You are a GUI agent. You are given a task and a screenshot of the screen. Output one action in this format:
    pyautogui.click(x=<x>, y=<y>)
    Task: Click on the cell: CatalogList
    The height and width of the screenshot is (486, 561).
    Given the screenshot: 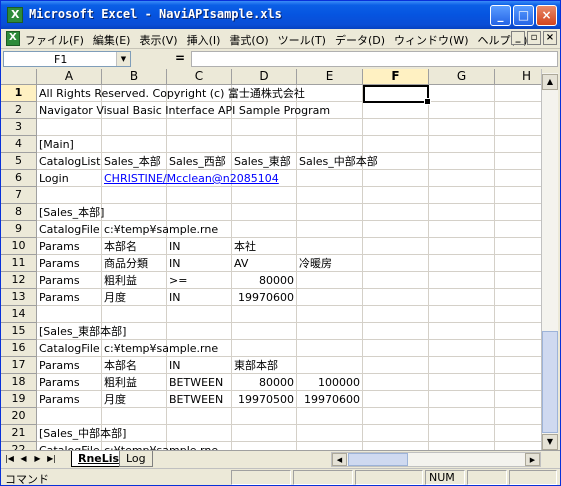 What is the action you would take?
    pyautogui.click(x=68, y=161)
    